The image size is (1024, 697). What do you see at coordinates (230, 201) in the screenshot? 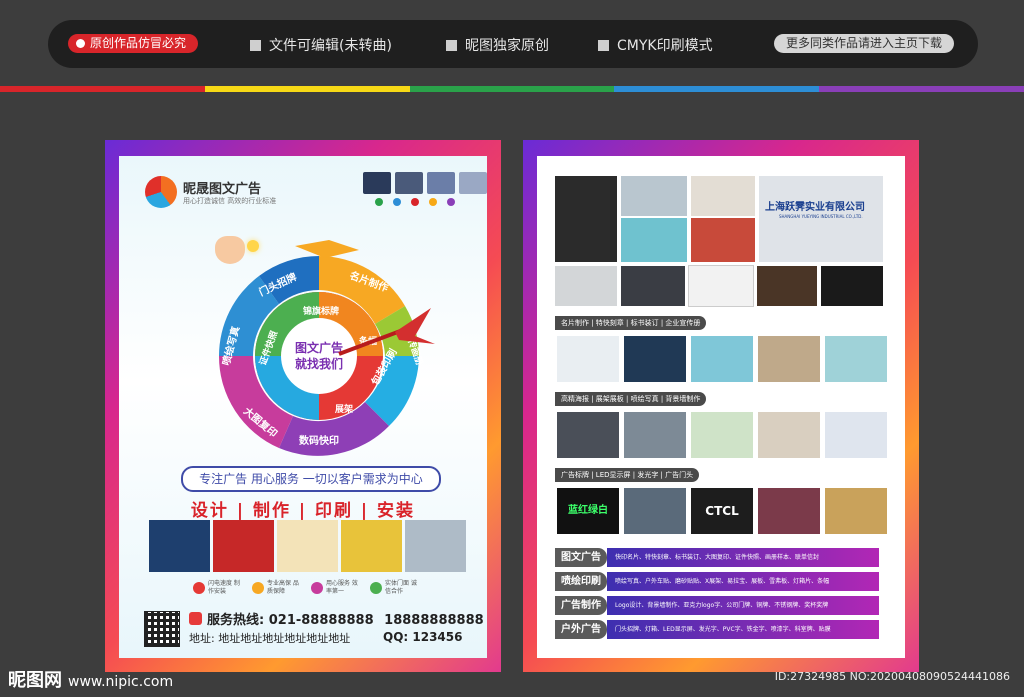
I see `brand-tagline: 用心打造诚信 高效的行业标准` at bounding box center [230, 201].